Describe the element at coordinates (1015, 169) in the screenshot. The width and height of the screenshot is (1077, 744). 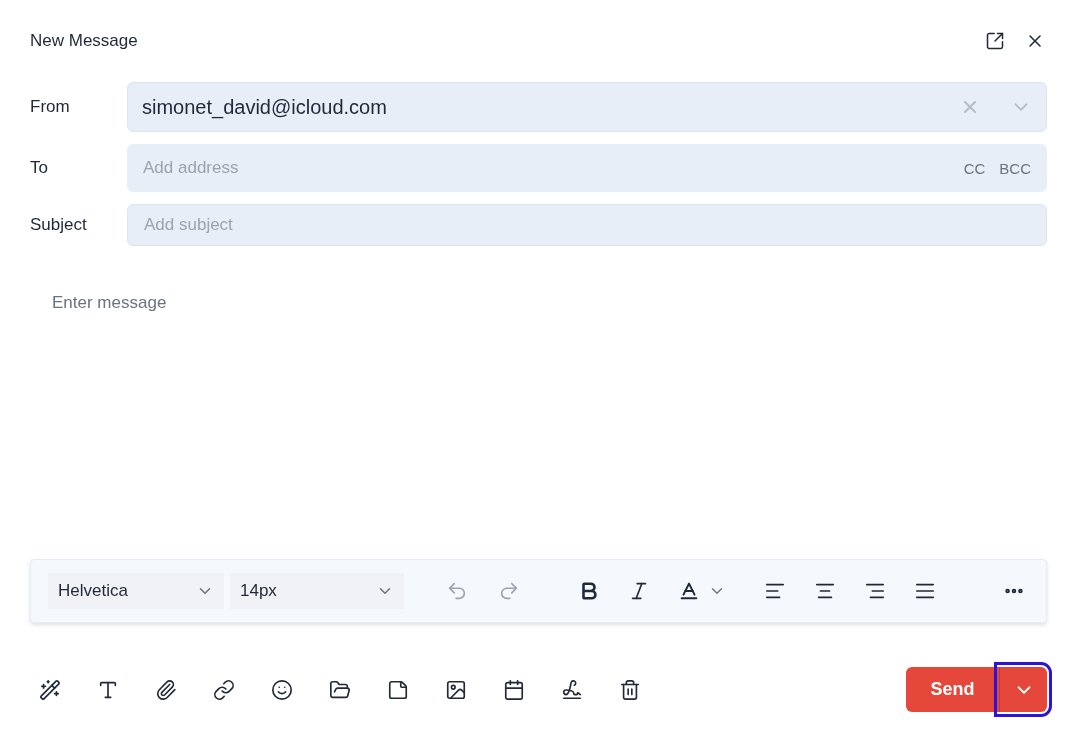
I see `bcc-link: BCC` at that location.